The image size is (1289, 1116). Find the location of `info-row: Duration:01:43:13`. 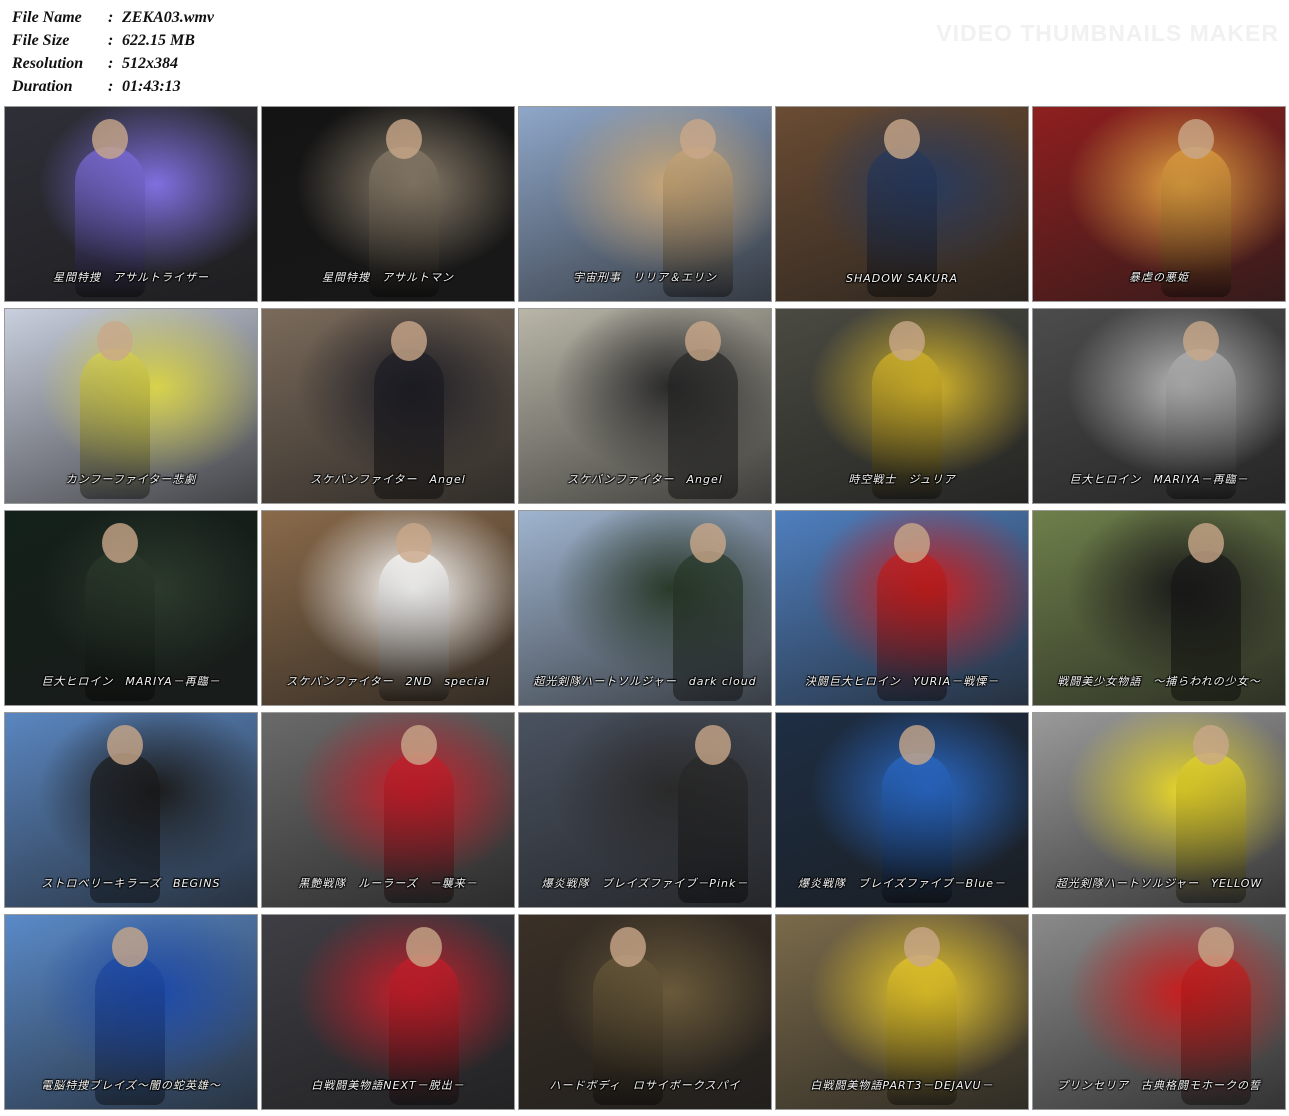

info-row: Duration:01:43:13 is located at coordinates (113, 86).